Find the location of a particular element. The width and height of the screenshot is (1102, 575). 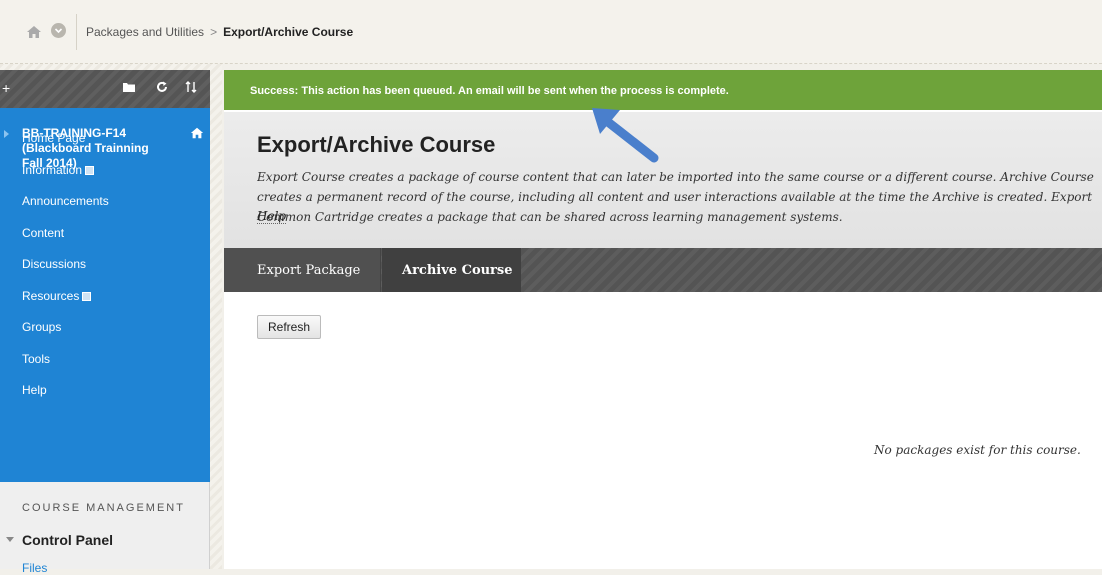

page-title: Export/Archive Course is located at coordinates (376, 144).